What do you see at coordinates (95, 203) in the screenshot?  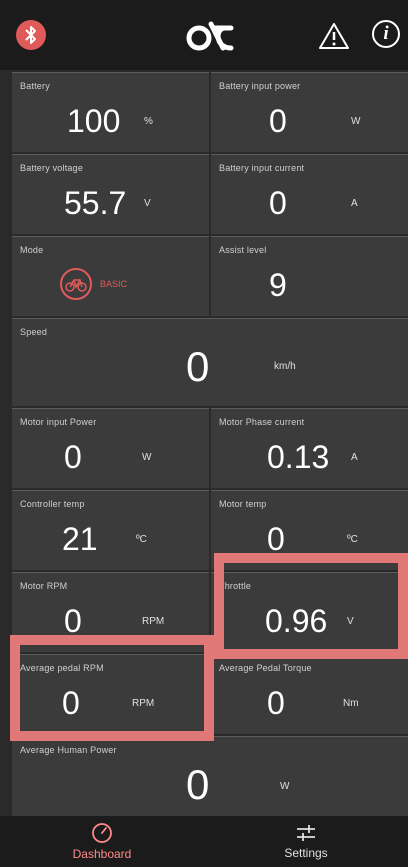 I see `tile-value: 55.7` at bounding box center [95, 203].